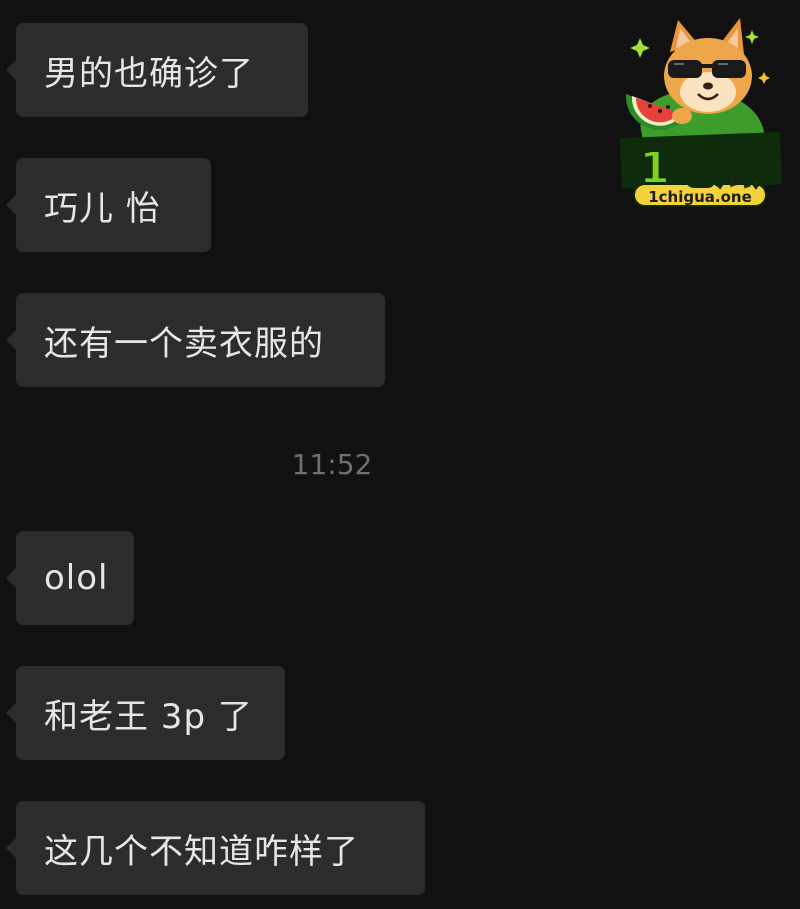 The width and height of the screenshot is (800, 909). I want to click on message-text: 这几个不知道咋样了, so click(201, 851).